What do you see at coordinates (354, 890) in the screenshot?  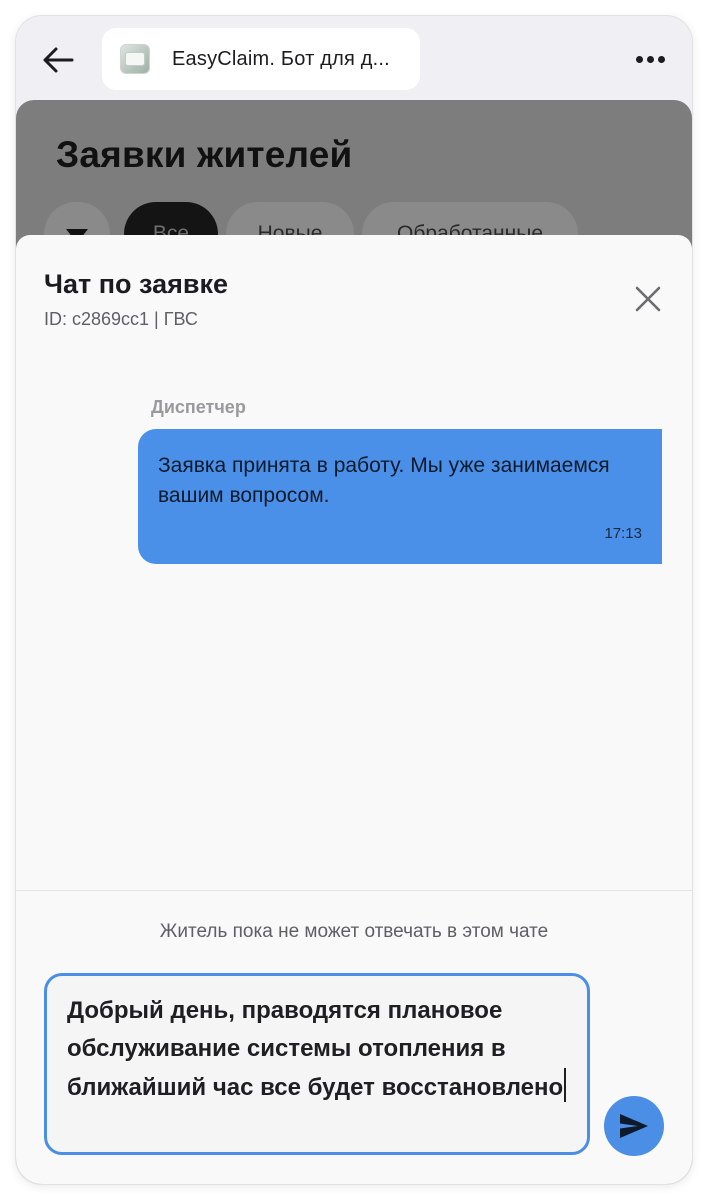 I see `divider` at bounding box center [354, 890].